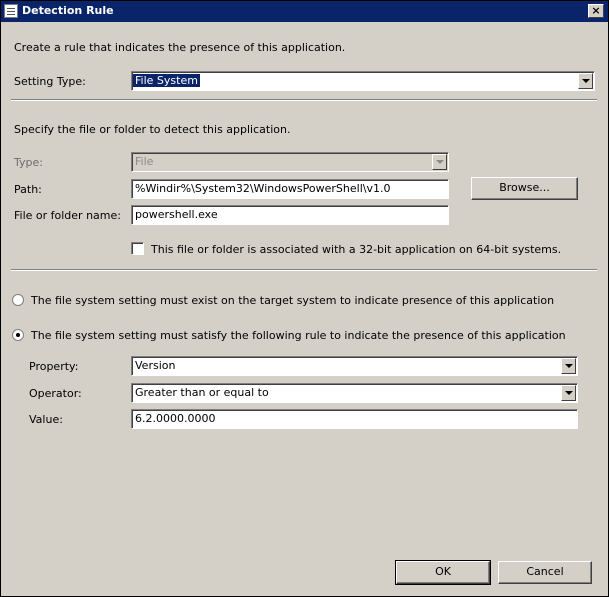 The image size is (609, 597). What do you see at coordinates (363, 81) in the screenshot?
I see `setting-type-select: File System` at bounding box center [363, 81].